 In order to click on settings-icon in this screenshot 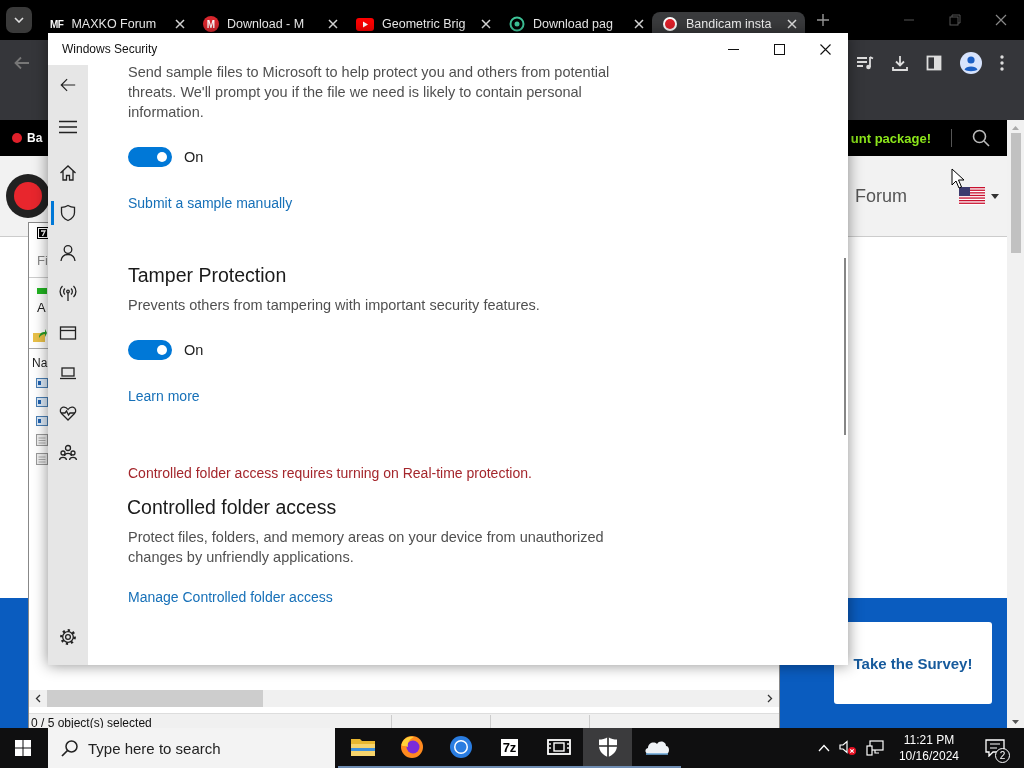, I will do `click(68, 637)`.